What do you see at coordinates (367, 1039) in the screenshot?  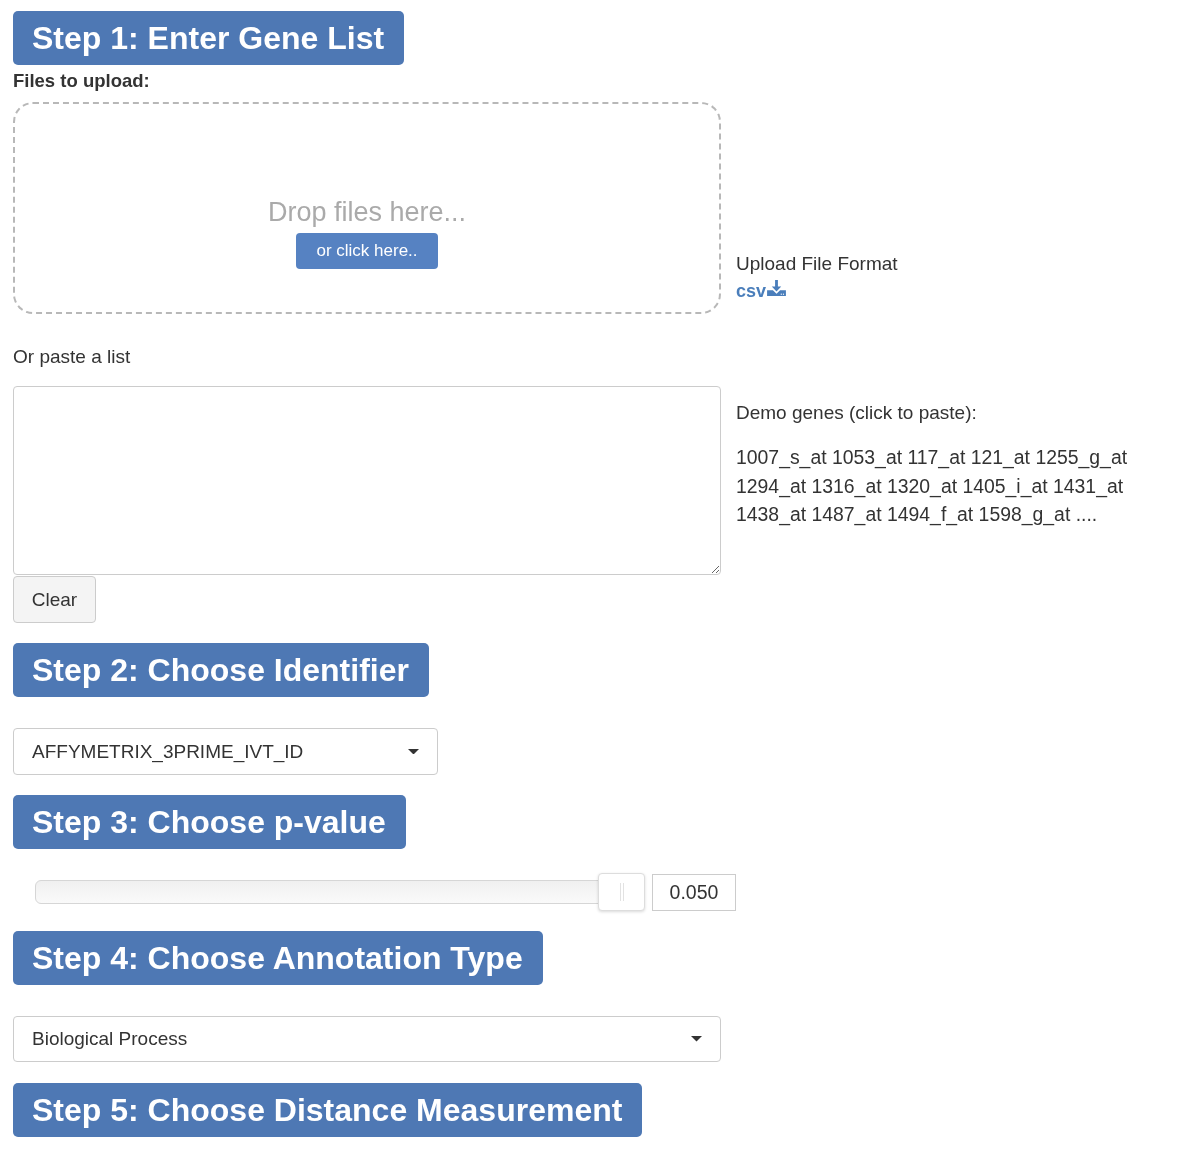 I see `annotation-select: Biological Process` at bounding box center [367, 1039].